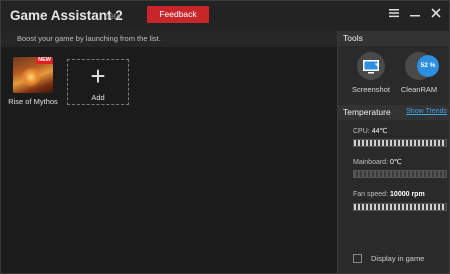 The image size is (450, 274). Describe the element at coordinates (98, 76) in the screenshot. I see `plus-icon: +` at that location.